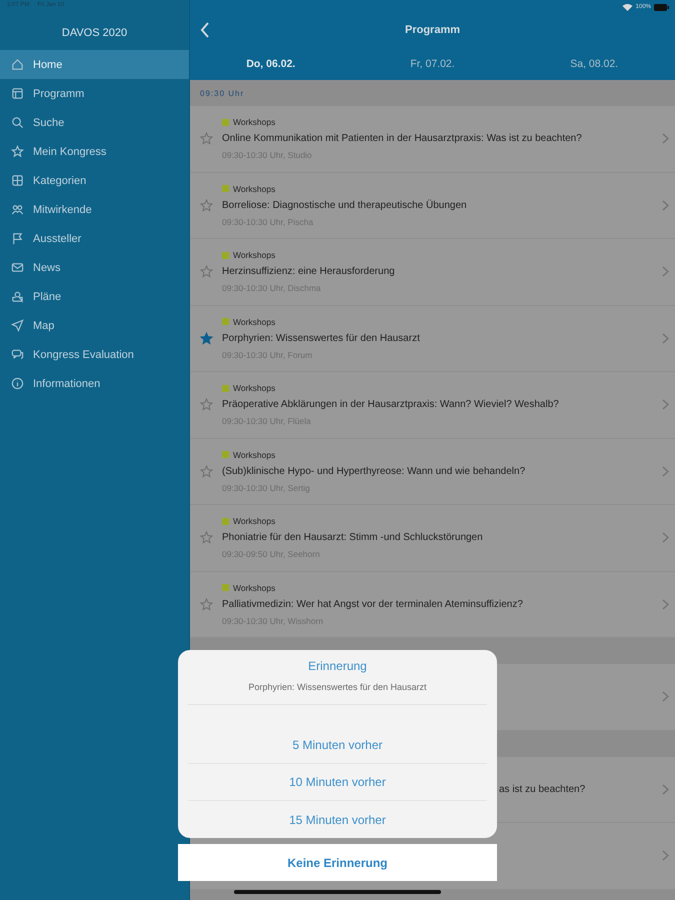 This screenshot has height=900, width=675. I want to click on session-title: (Sub)klinische Hypo- und Hyperthyreose: Wann und wie behandeln?, so click(374, 471).